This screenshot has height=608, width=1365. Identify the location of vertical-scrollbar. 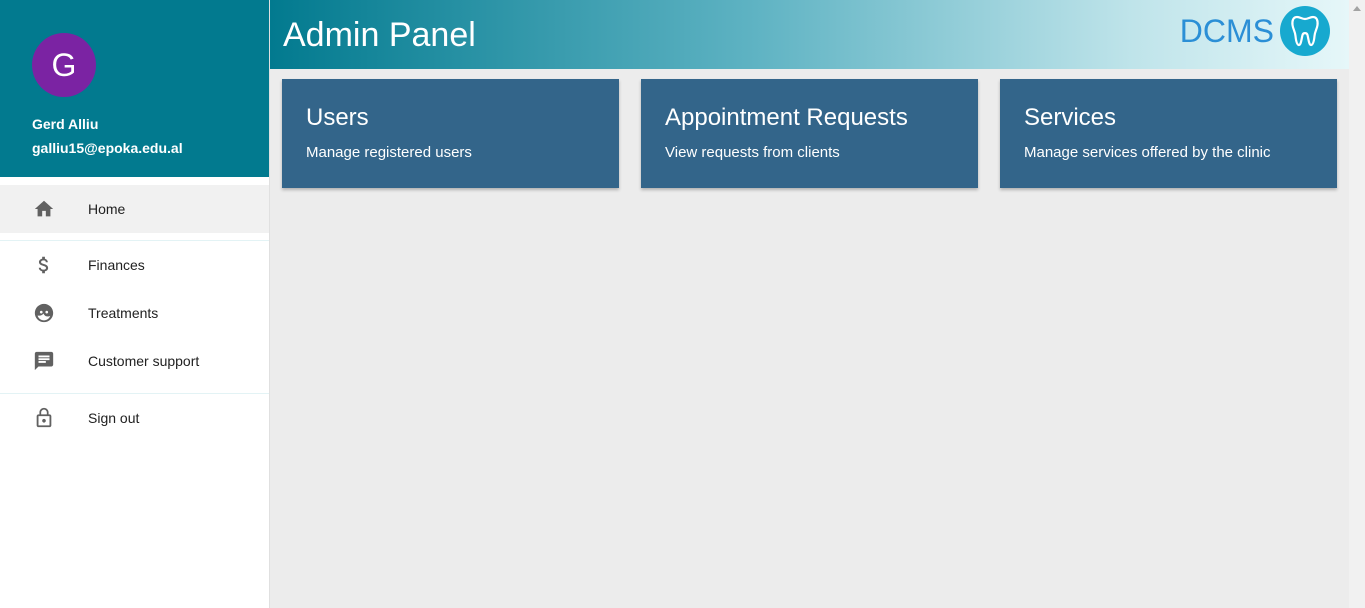
(1357, 304).